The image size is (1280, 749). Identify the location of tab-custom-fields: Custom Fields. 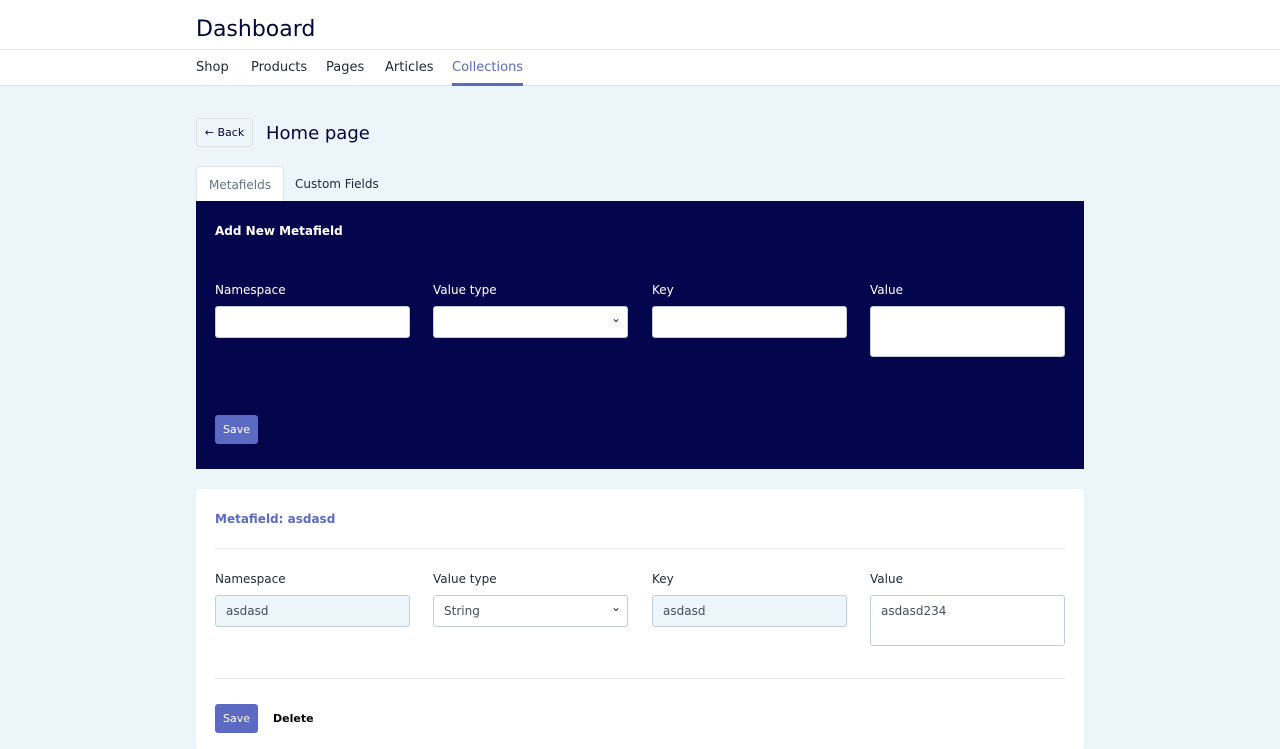
(337, 183).